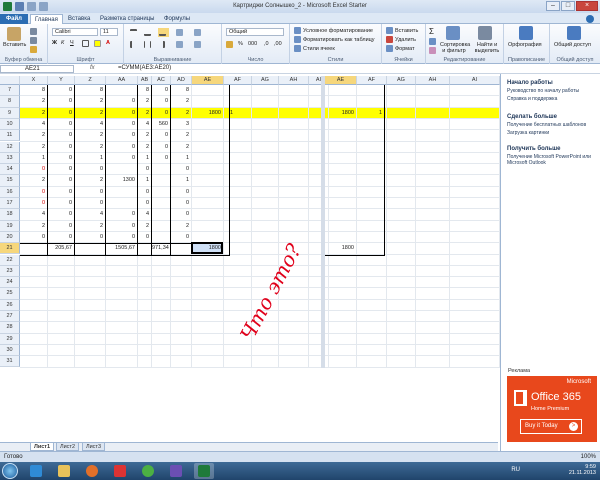 Image resolution: width=600 pixels, height=480 pixels. Describe the element at coordinates (92, 68) in the screenshot. I see `insert-function-icon: fx` at that location.